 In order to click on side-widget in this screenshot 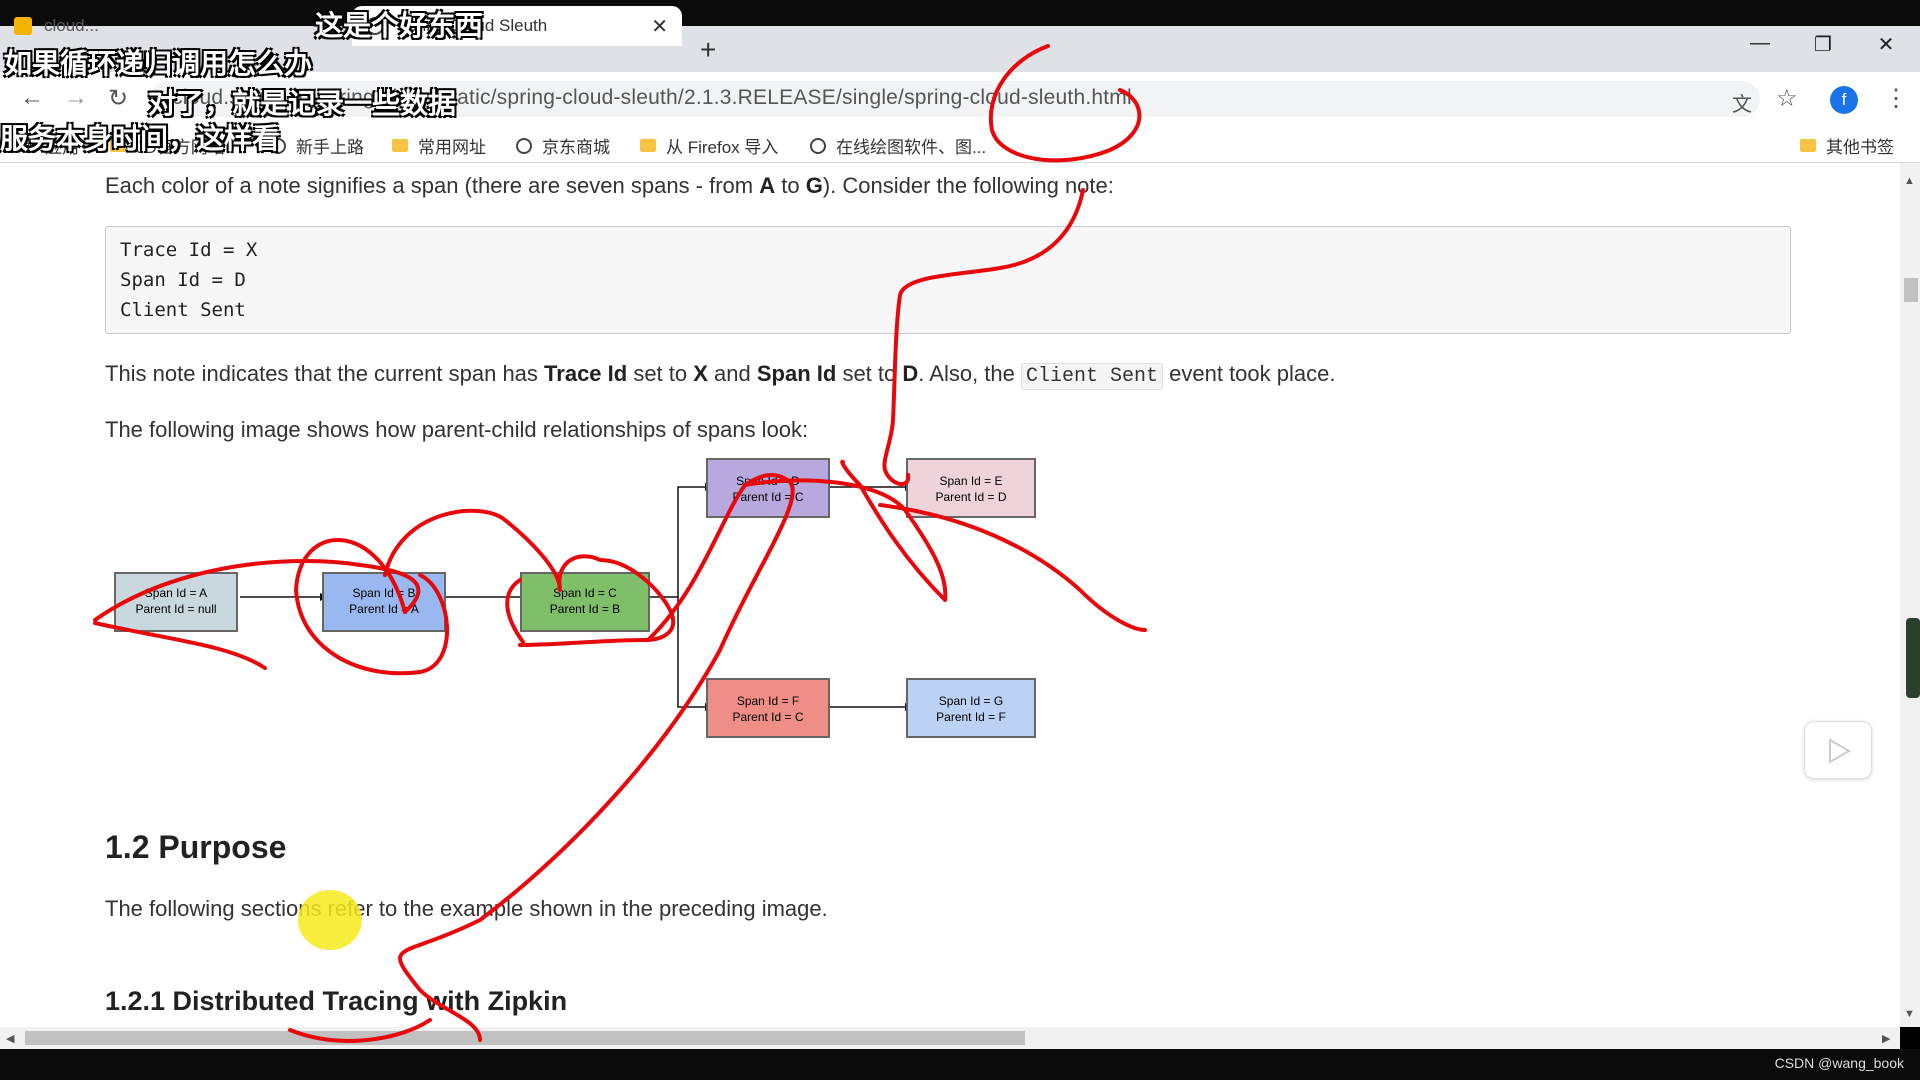, I will do `click(1913, 658)`.